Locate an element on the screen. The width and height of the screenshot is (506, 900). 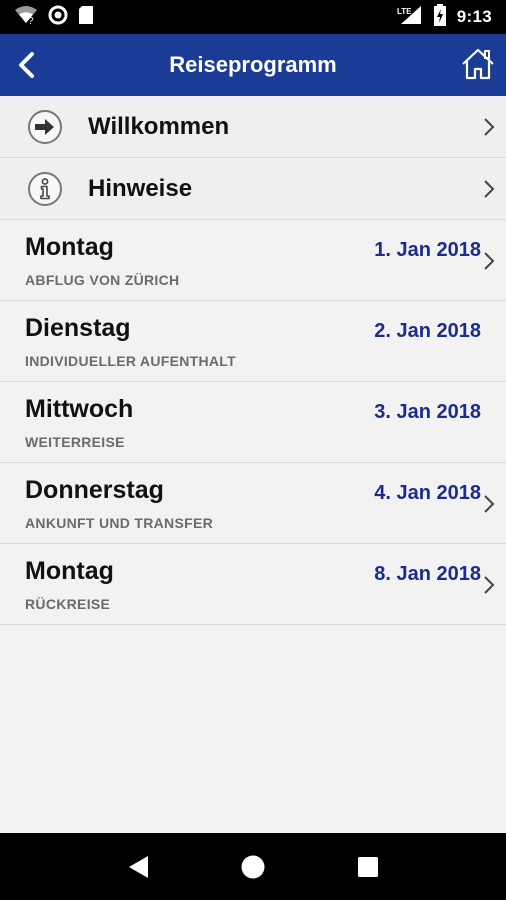
day-subtitle: ABFLUG VON ZÜRICH is located at coordinates (102, 280).